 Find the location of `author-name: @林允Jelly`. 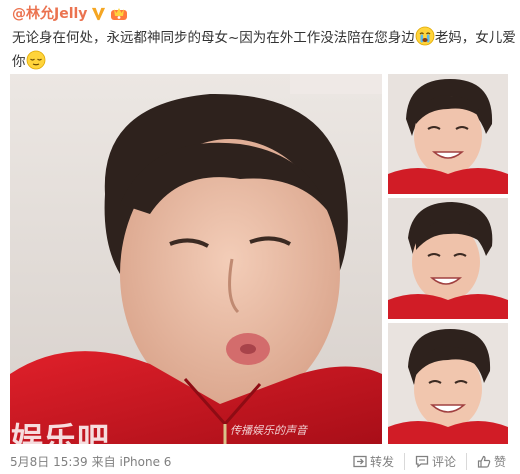

author-name: @林允Jelly is located at coordinates (49, 13).